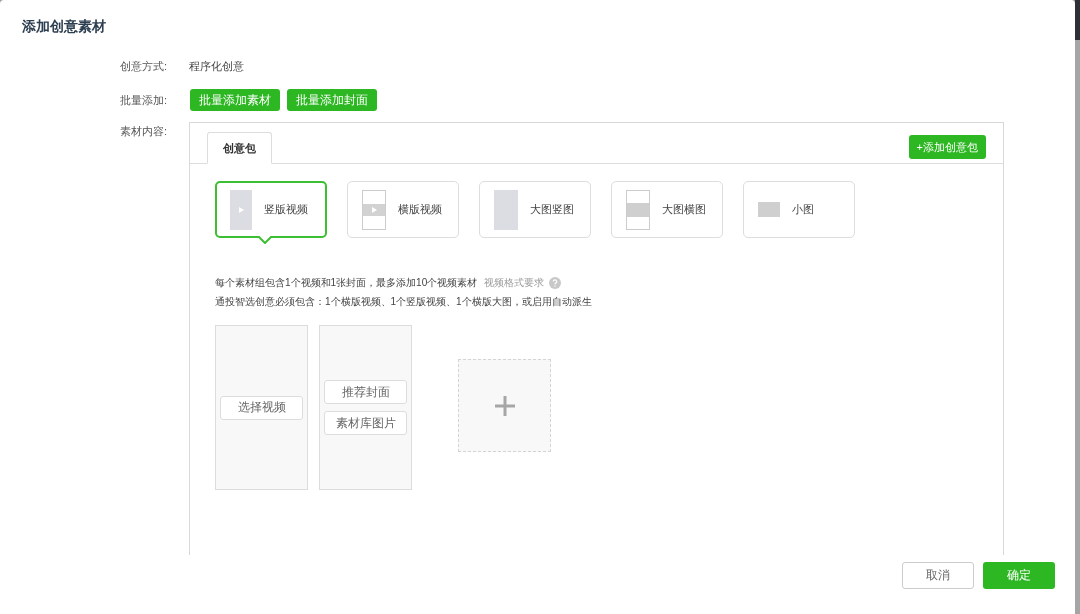 This screenshot has height=614, width=1080. I want to click on cover-source-button: 素材库图片, so click(365, 423).